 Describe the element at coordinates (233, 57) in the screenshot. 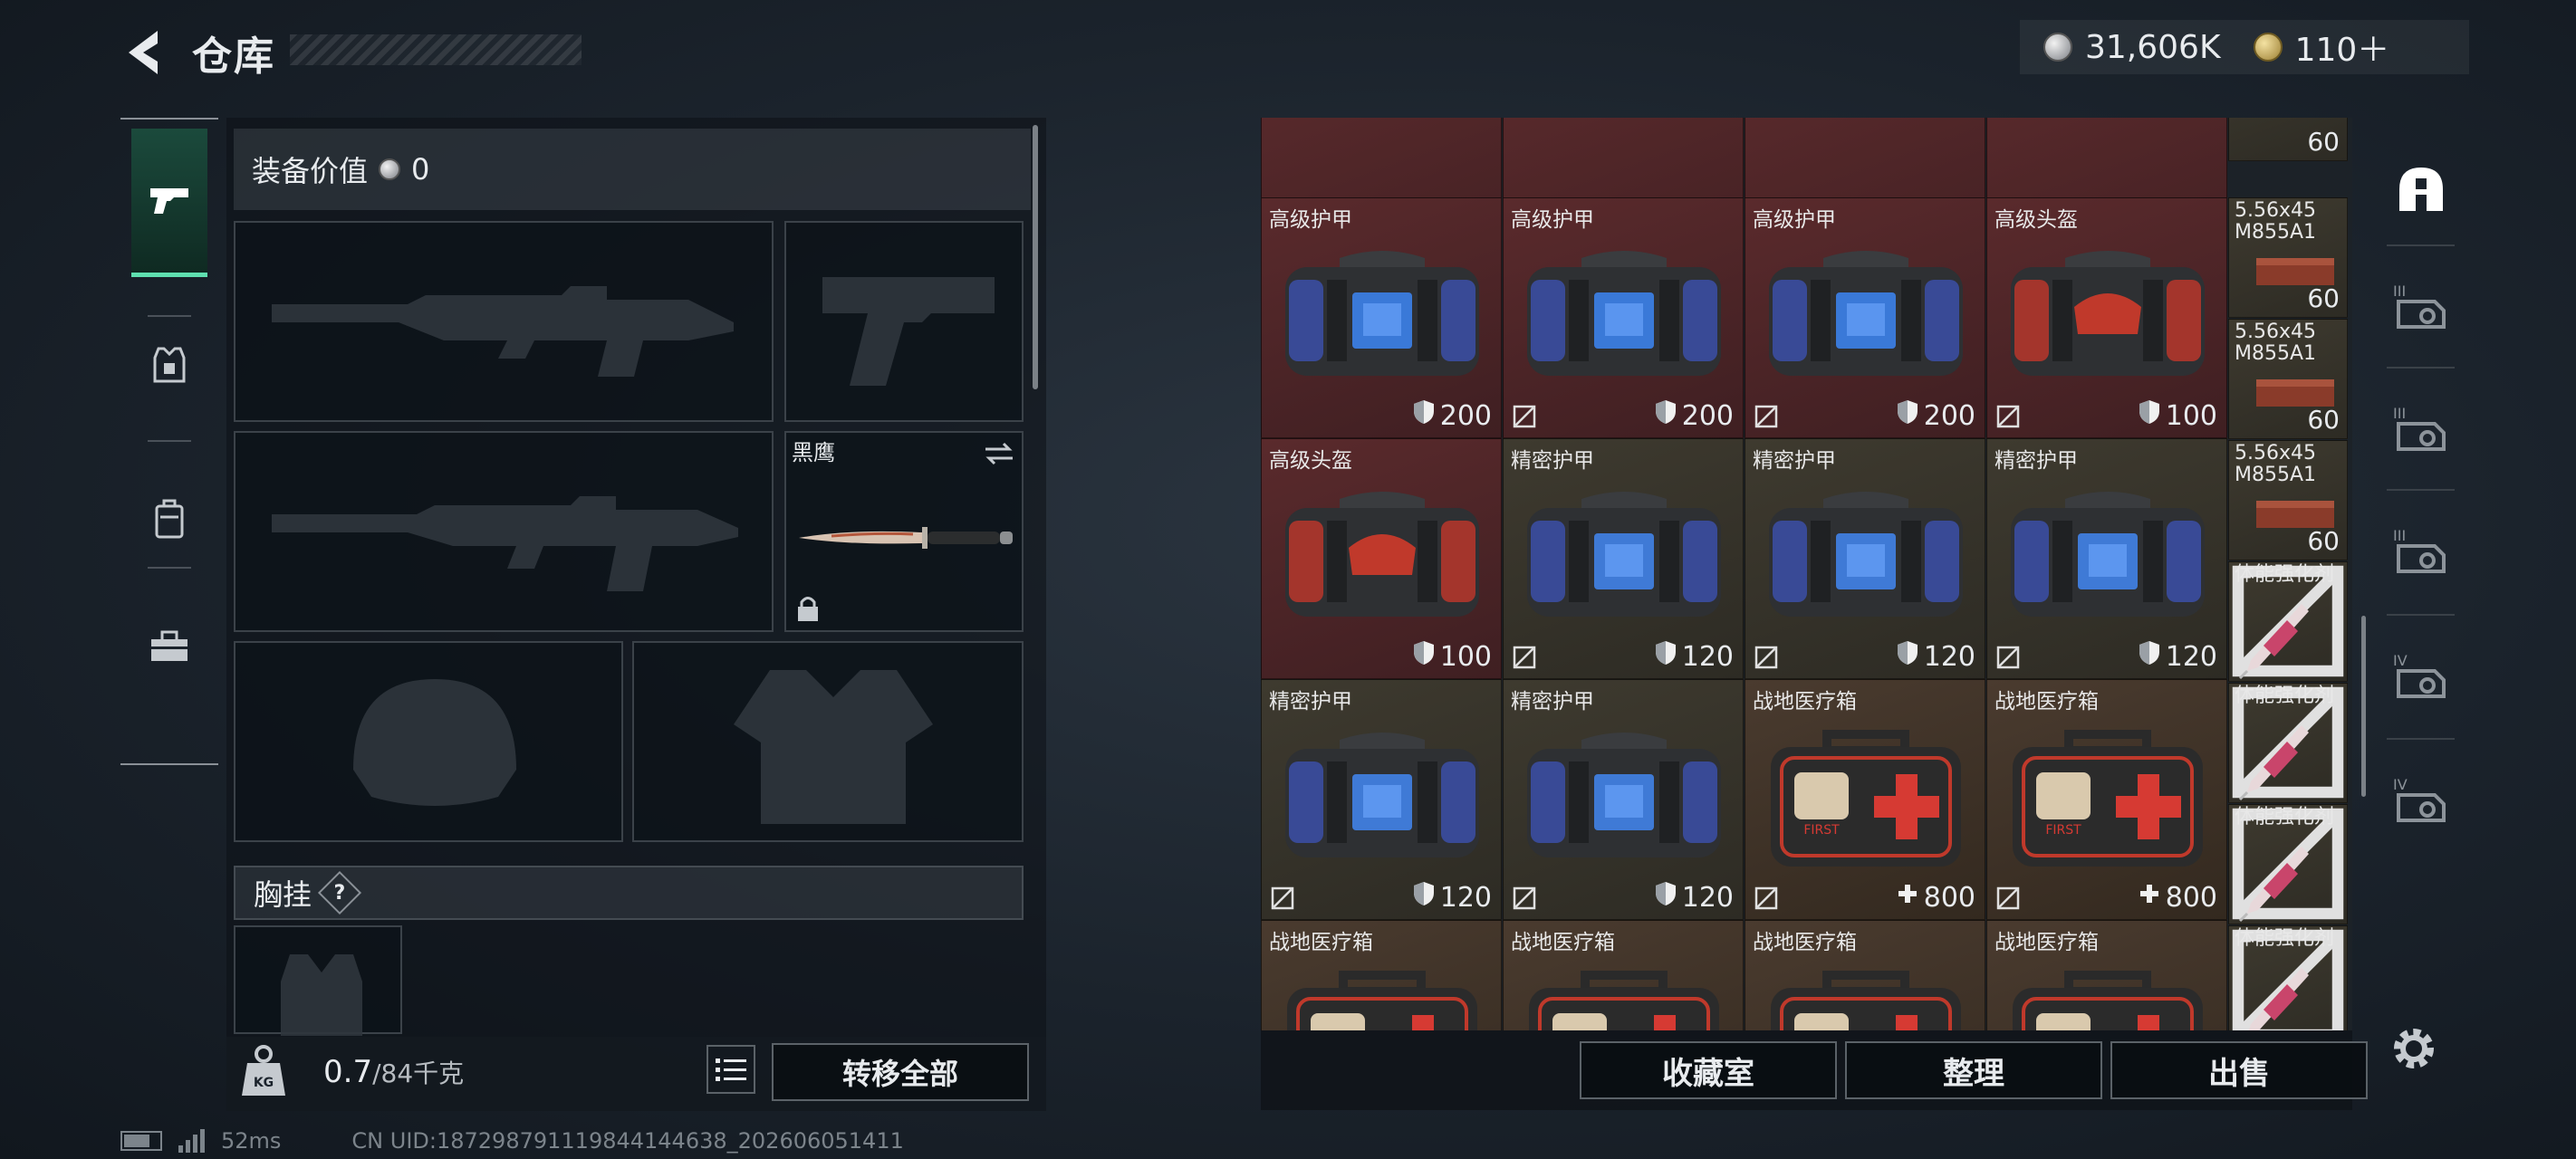

I see `page-title: 仓库` at that location.